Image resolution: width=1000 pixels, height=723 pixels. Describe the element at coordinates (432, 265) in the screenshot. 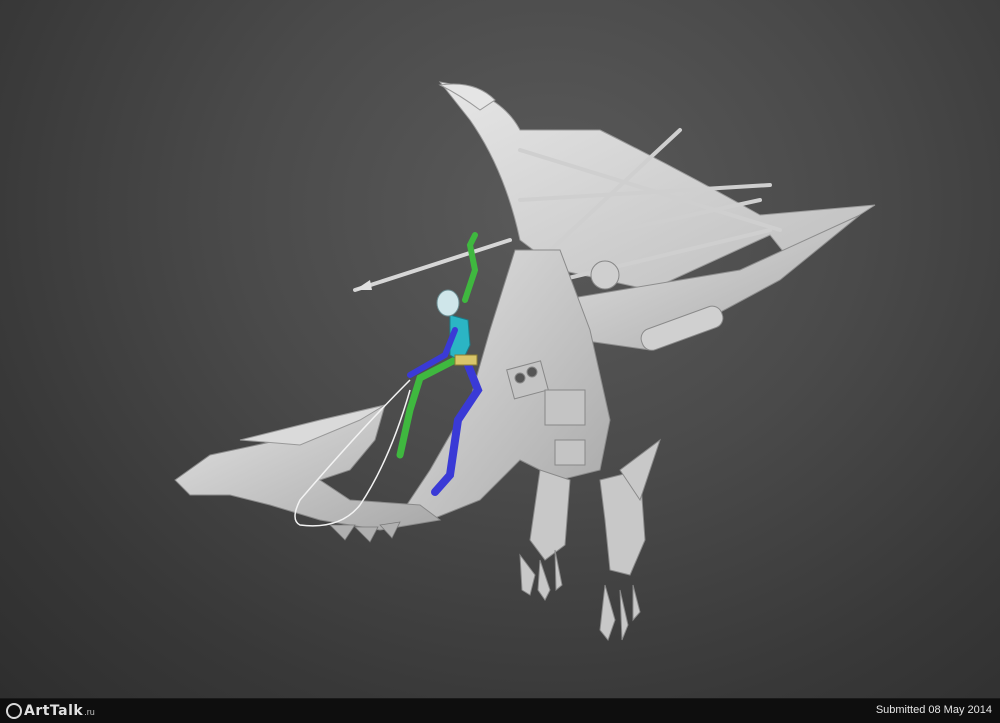

I see `spear` at that location.